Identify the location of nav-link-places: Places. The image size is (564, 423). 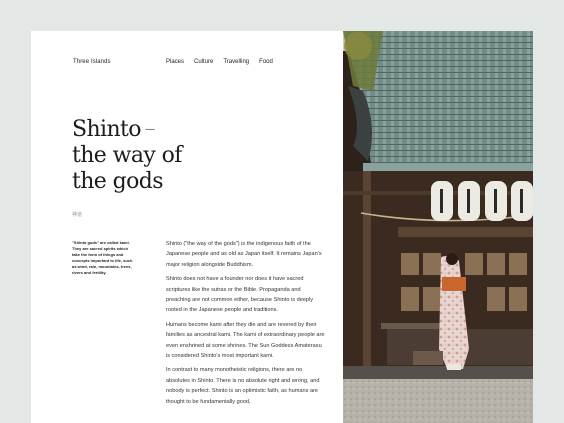
(175, 62).